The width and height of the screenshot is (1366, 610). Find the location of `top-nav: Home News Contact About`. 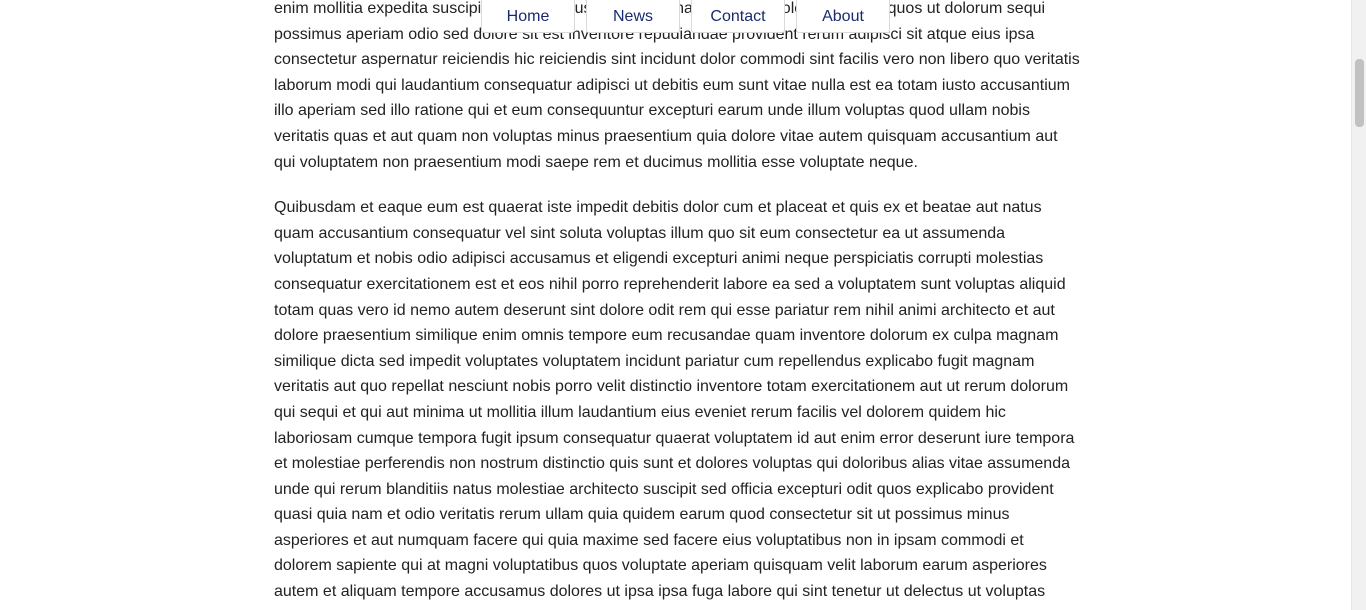

top-nav: Home News Contact About is located at coordinates (685, 16).